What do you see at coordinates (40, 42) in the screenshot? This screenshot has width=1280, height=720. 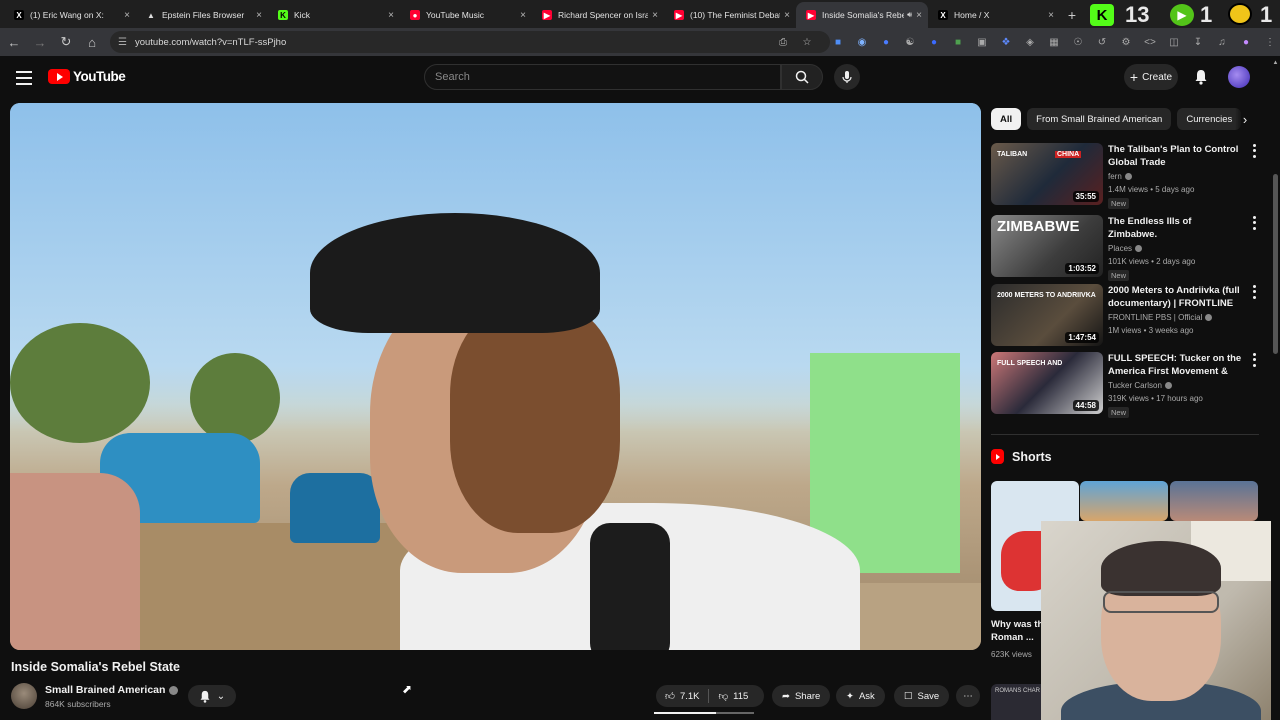 I see `forward-icon: →` at bounding box center [40, 42].